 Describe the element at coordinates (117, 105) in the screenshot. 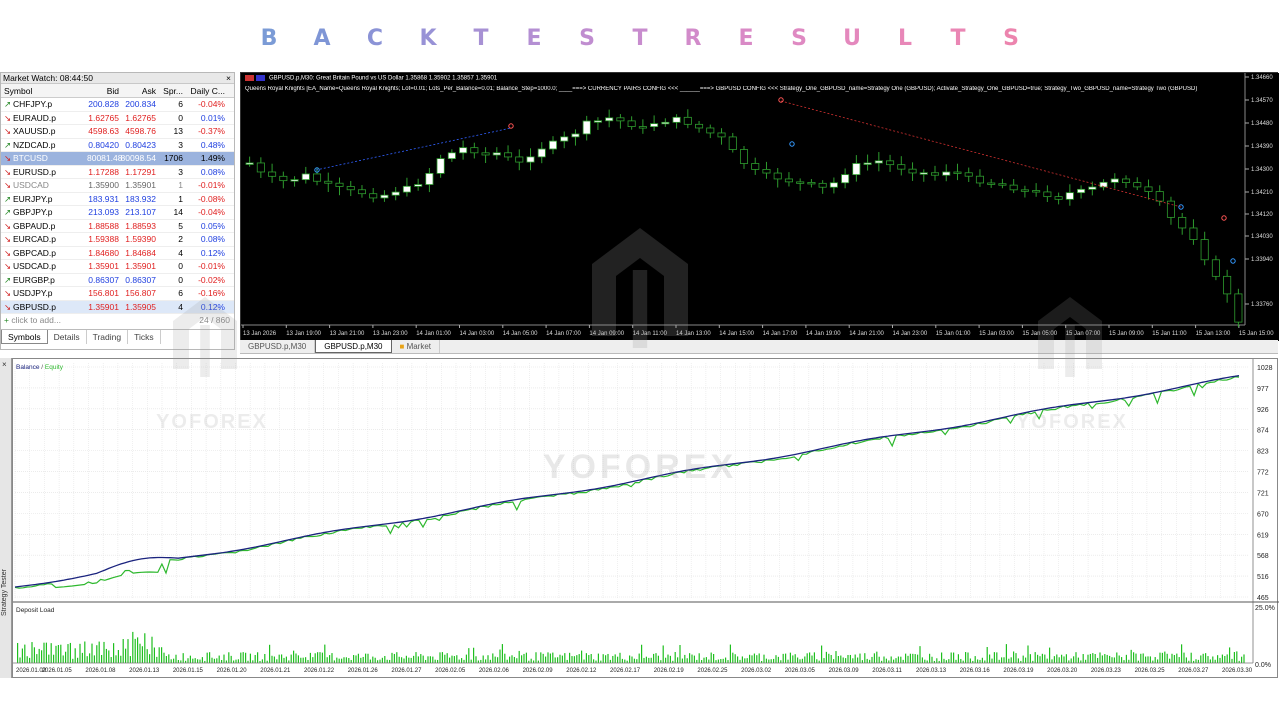

I see `market-watch-row: ↗ CHFJPY.p 200.828 200.834 6 -0.04%` at that location.